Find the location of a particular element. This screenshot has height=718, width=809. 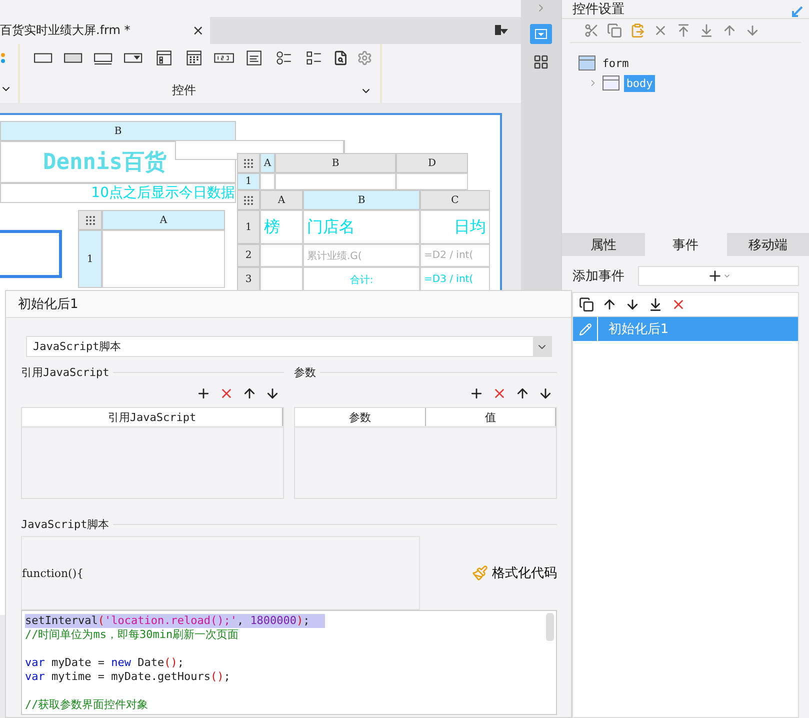

close-button: × is located at coordinates (198, 30).